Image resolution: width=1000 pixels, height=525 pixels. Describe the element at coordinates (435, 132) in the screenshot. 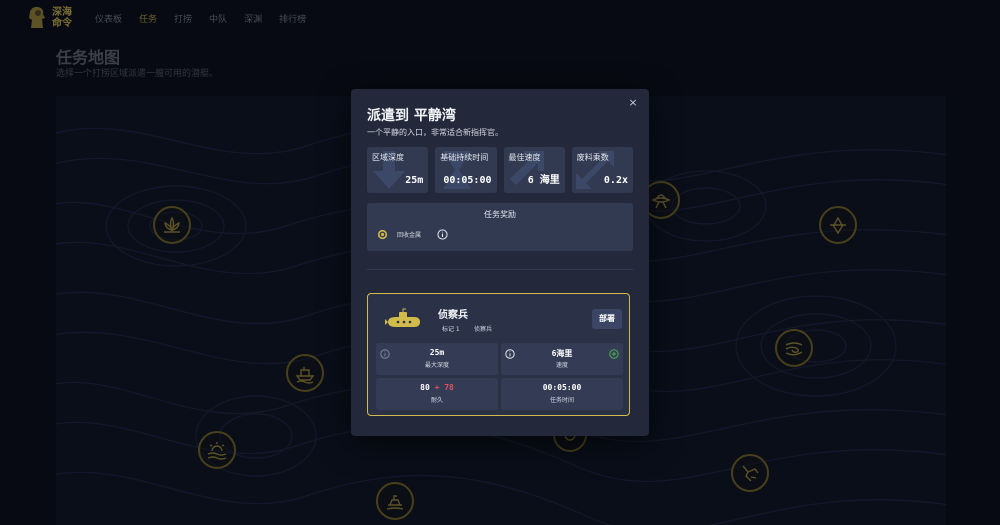

I see `dialog-subtitle: 一个平静的入口，非常适合新指挥官。` at that location.